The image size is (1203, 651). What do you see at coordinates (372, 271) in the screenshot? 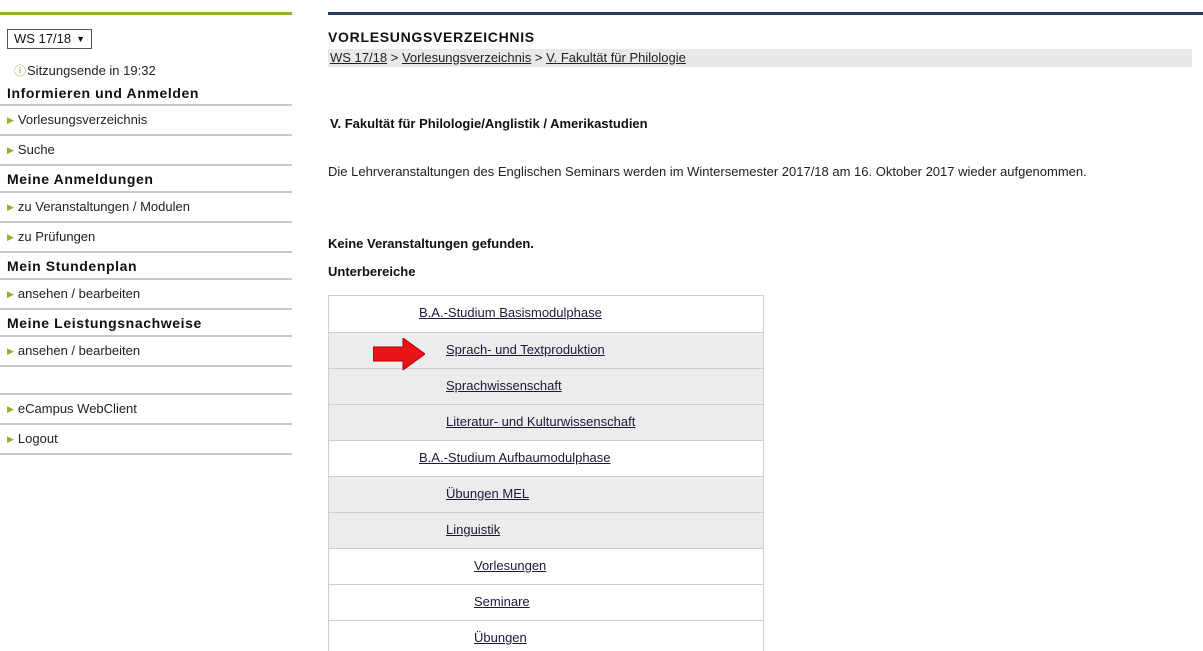
I see `subareas-heading: Unterbereiche` at bounding box center [372, 271].